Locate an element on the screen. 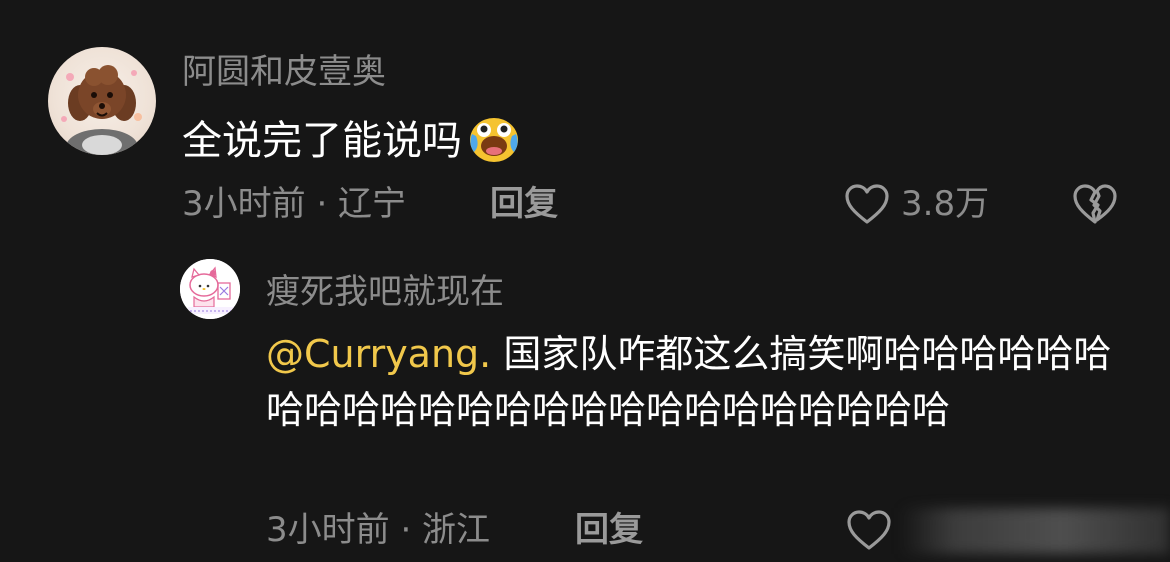 The width and height of the screenshot is (1170, 562). comment-text: 全说完了能说吗 is located at coordinates (322, 141).